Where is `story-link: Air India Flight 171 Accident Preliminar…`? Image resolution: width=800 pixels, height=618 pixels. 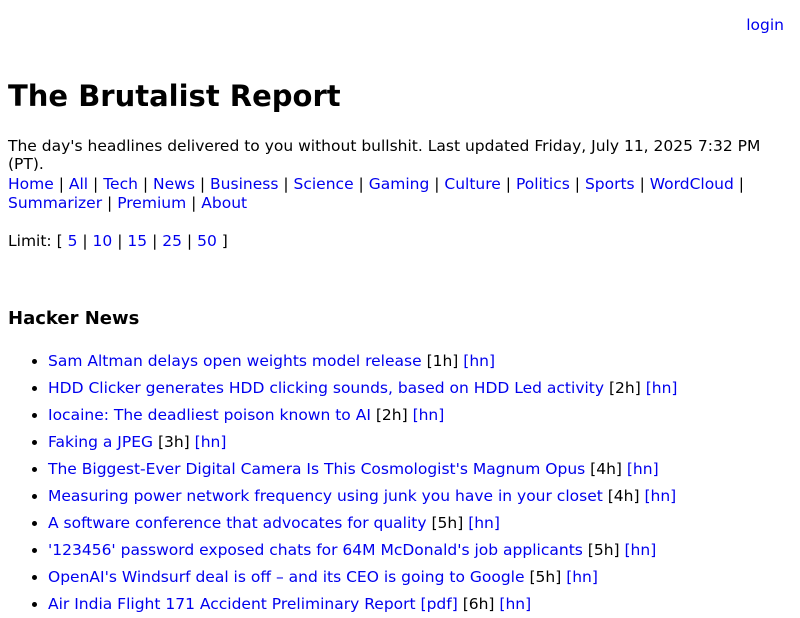
story-link: Air India Flight 171 Accident Preliminar… is located at coordinates (253, 604).